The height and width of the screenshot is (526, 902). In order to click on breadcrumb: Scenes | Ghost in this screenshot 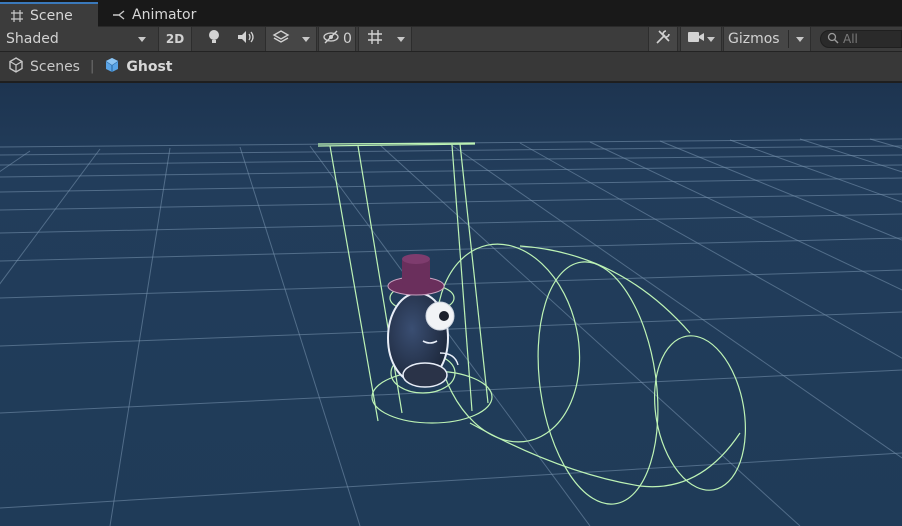, I will do `click(451, 67)`.